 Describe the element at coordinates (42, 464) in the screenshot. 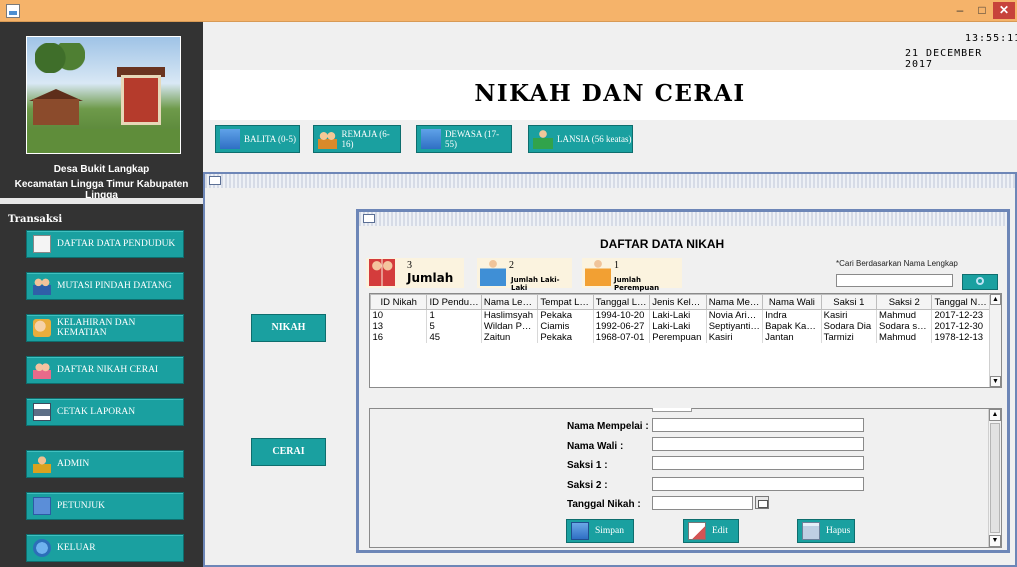

I see `admin-icon` at that location.